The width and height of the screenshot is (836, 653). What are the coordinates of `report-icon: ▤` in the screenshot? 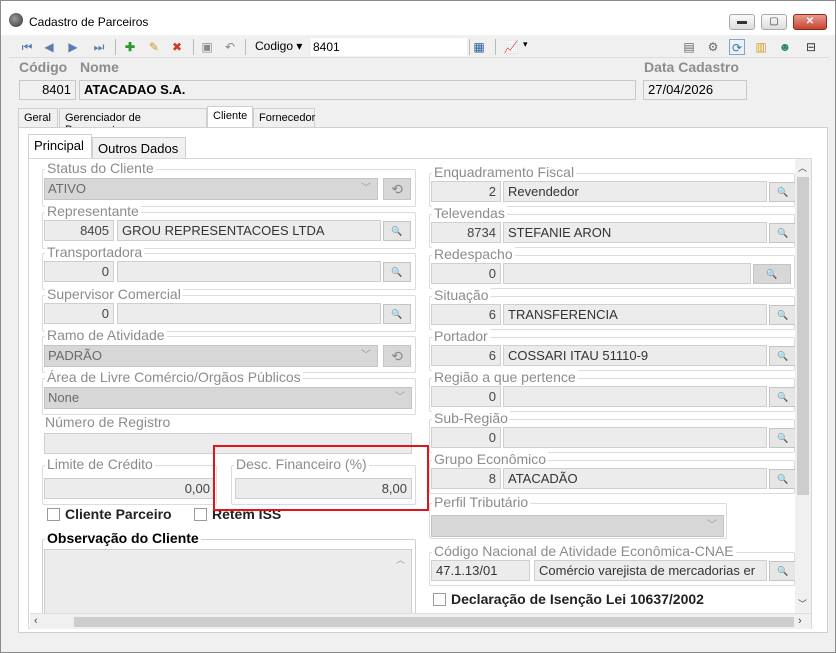 It's located at (689, 47).